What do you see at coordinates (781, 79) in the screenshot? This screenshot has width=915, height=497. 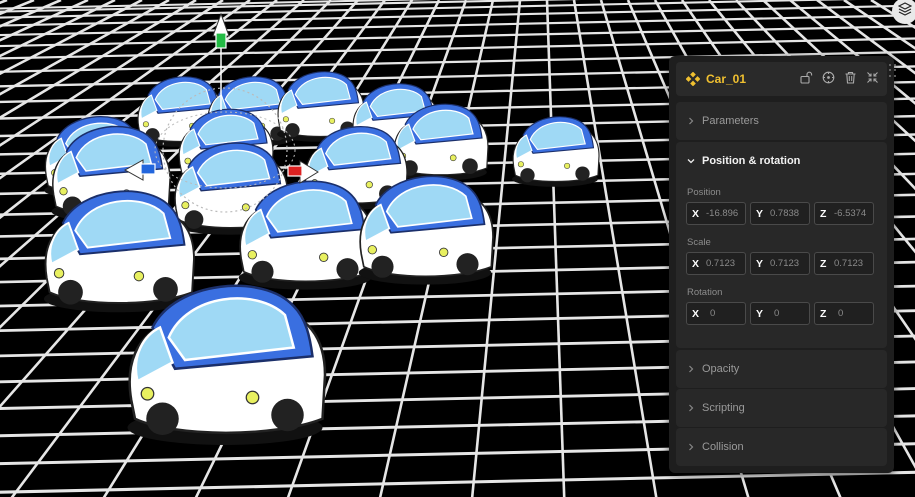 I see `object-header: Car_01` at bounding box center [781, 79].